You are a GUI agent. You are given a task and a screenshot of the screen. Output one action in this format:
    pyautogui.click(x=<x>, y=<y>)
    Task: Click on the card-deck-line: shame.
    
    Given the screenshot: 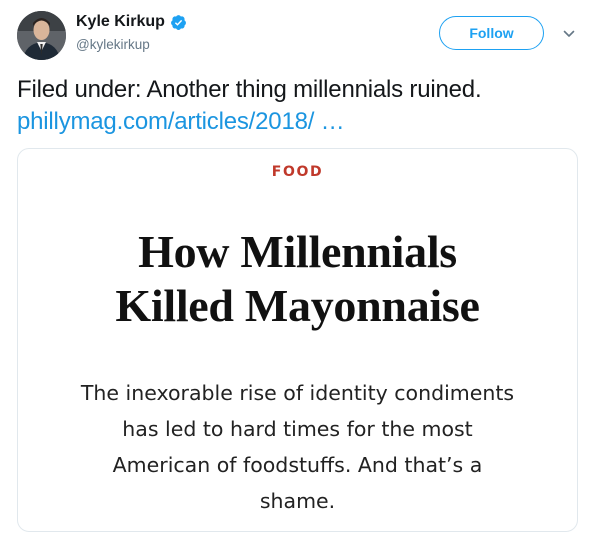 What is the action you would take?
    pyautogui.click(x=297, y=501)
    